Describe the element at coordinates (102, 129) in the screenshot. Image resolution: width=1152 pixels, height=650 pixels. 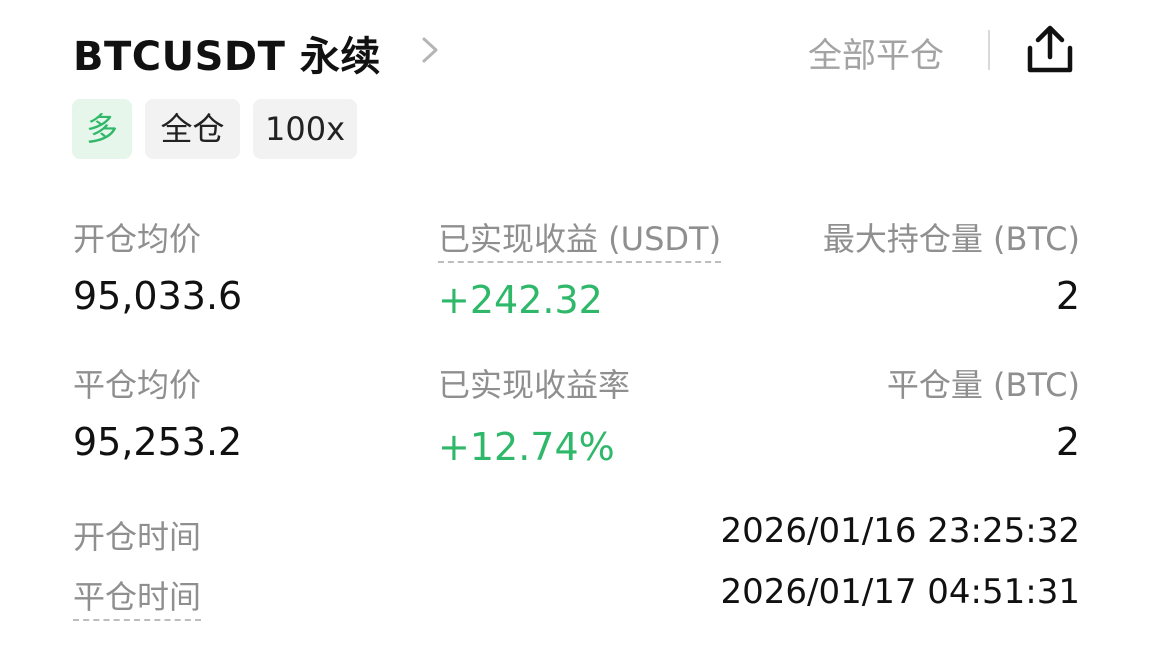
I see `side-badge: 多` at that location.